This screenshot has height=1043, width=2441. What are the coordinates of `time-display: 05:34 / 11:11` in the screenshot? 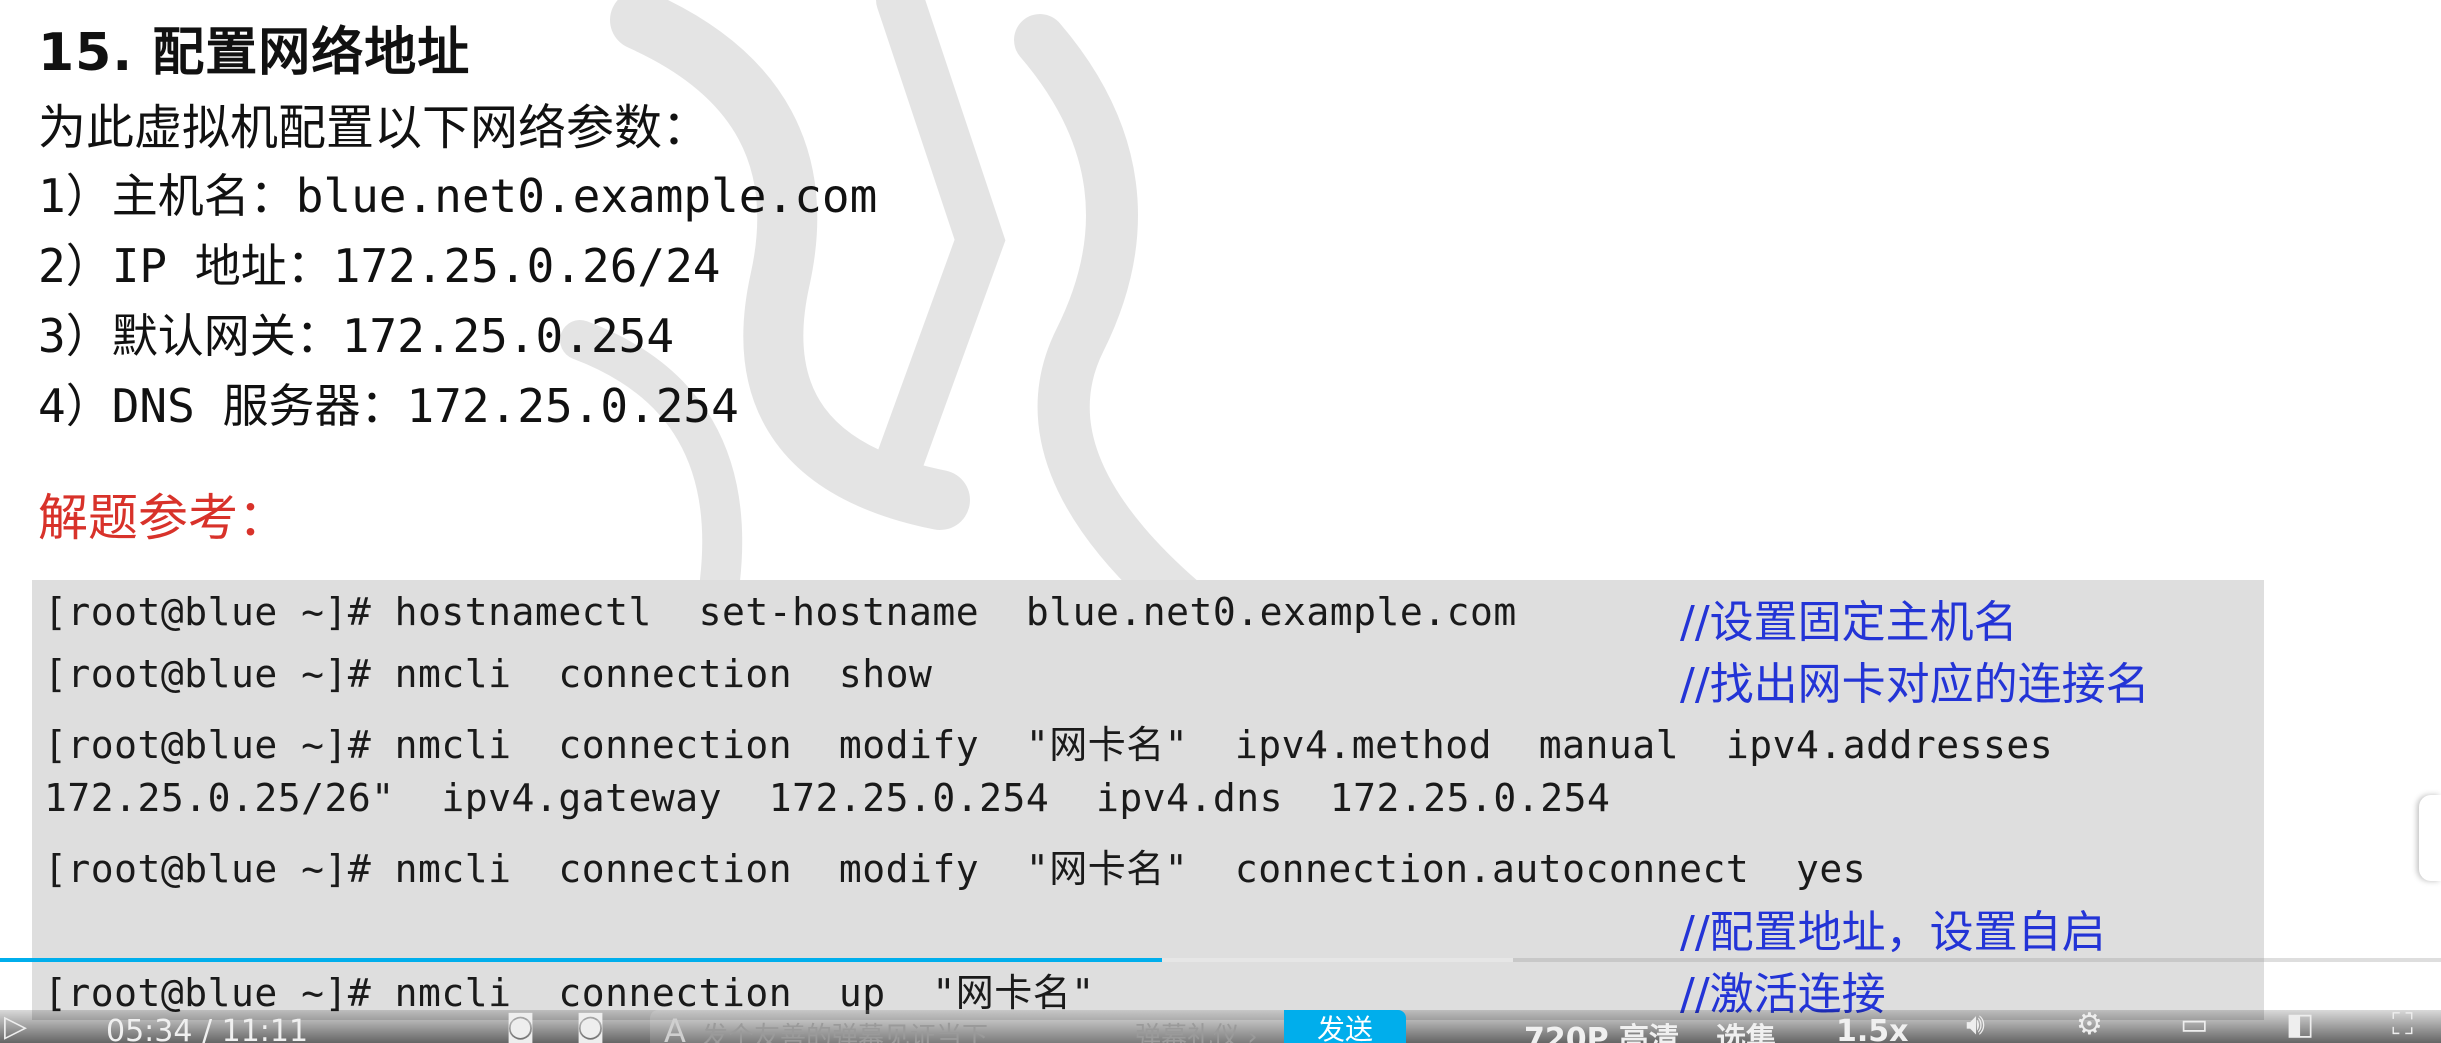 It's located at (207, 1028).